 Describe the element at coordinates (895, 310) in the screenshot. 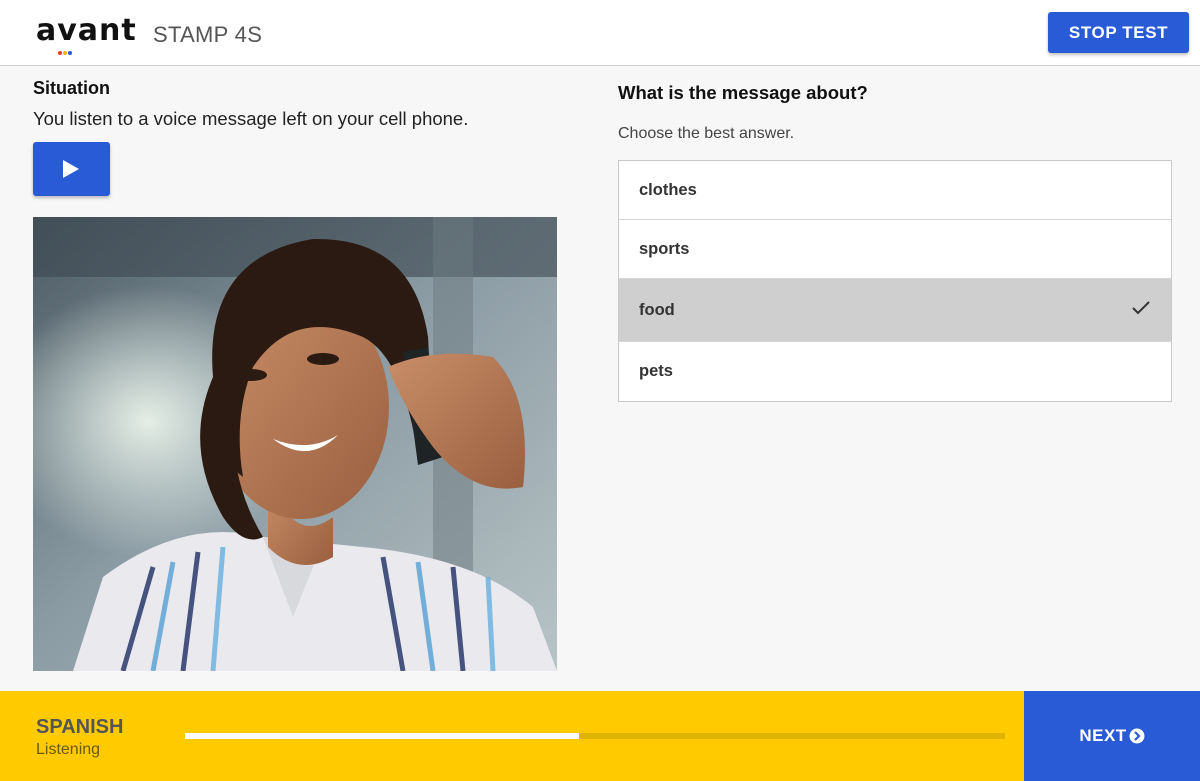

I see `answer-option-food: food` at that location.